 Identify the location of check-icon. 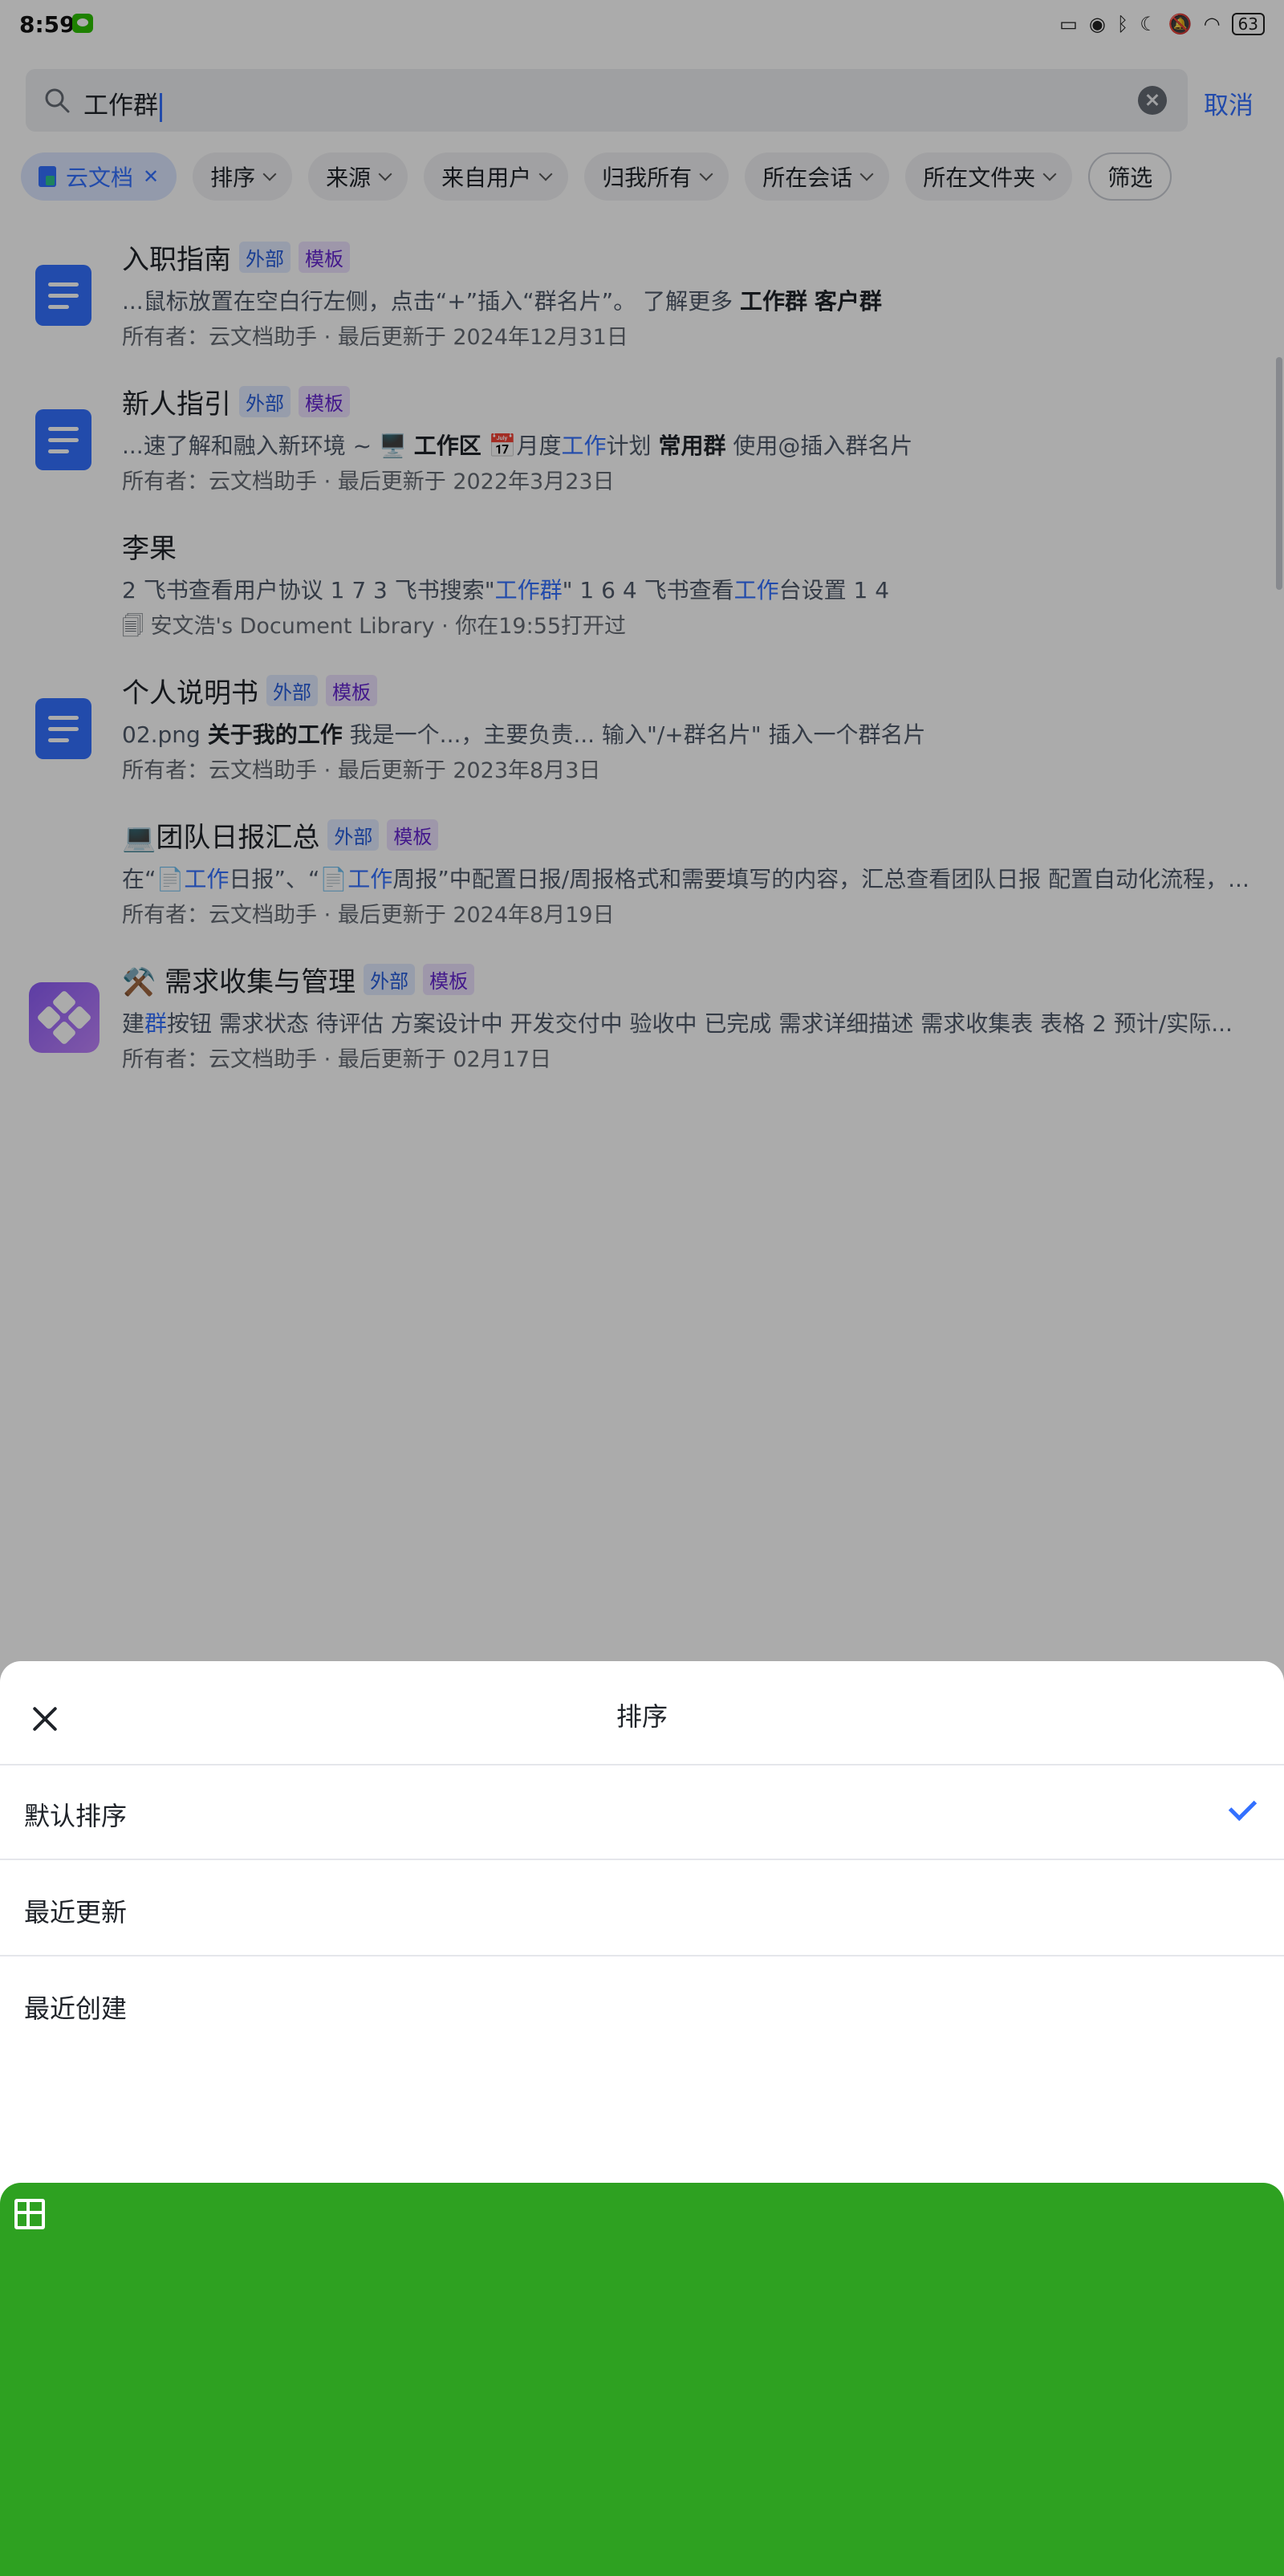
(1243, 1807).